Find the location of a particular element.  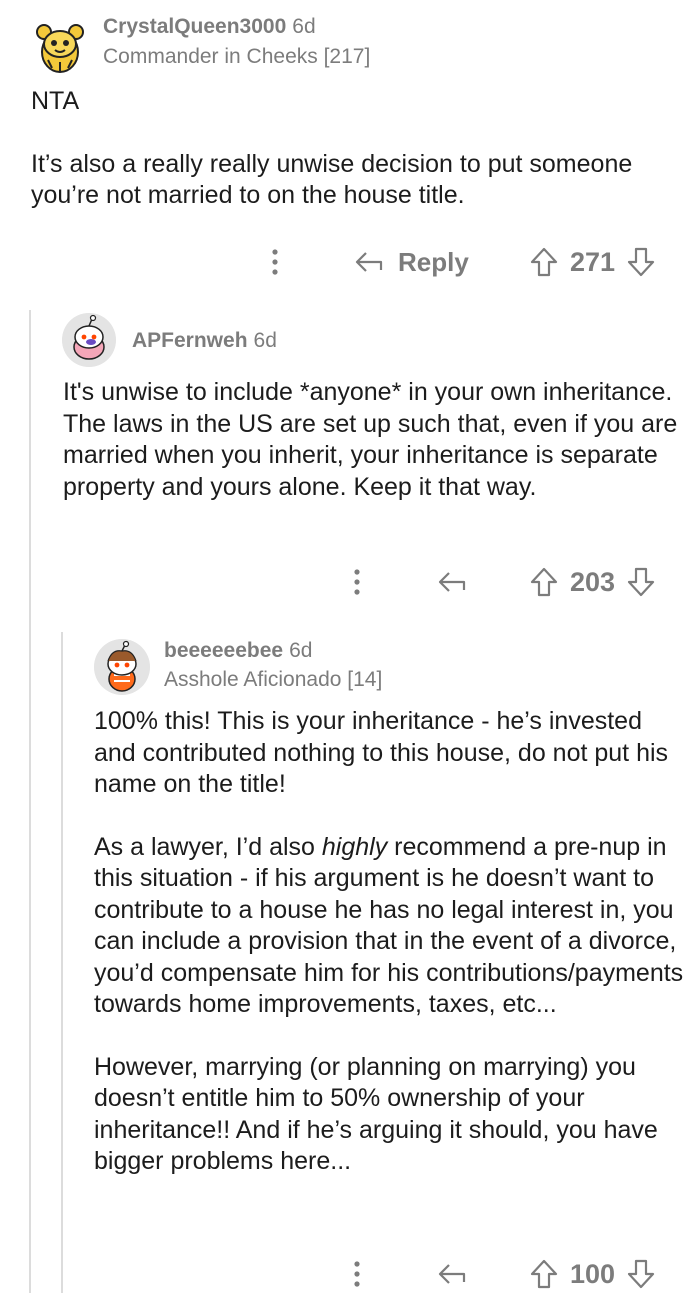

username: beeeeeebee is located at coordinates (223, 650).